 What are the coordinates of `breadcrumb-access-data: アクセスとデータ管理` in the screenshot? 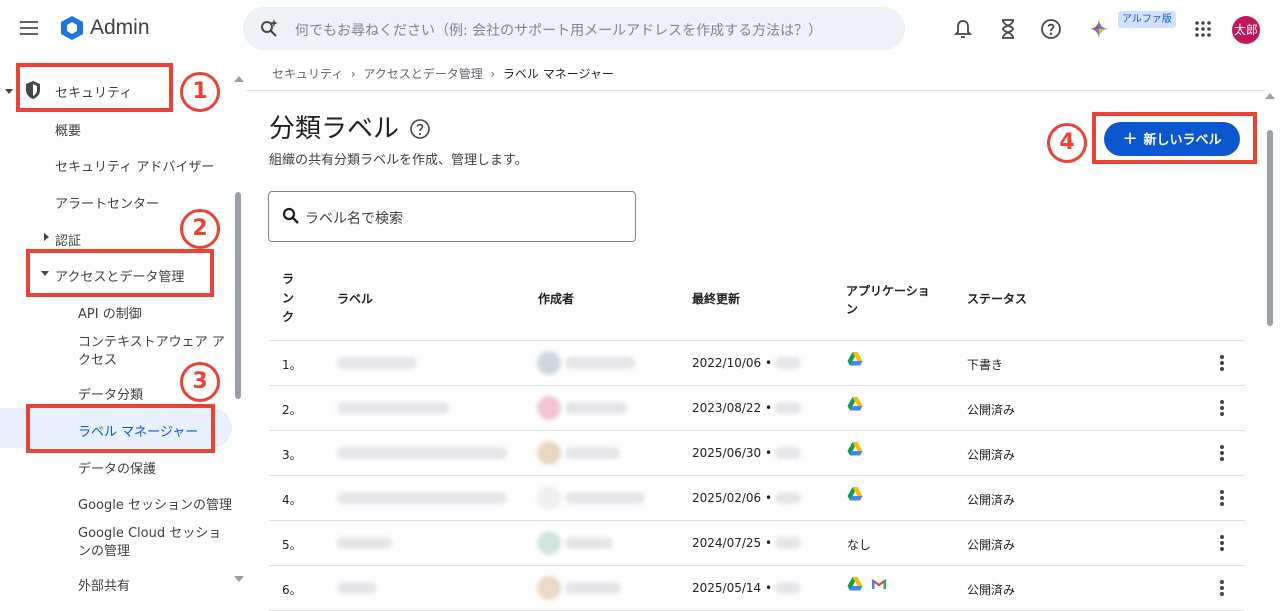 It's located at (422, 74).